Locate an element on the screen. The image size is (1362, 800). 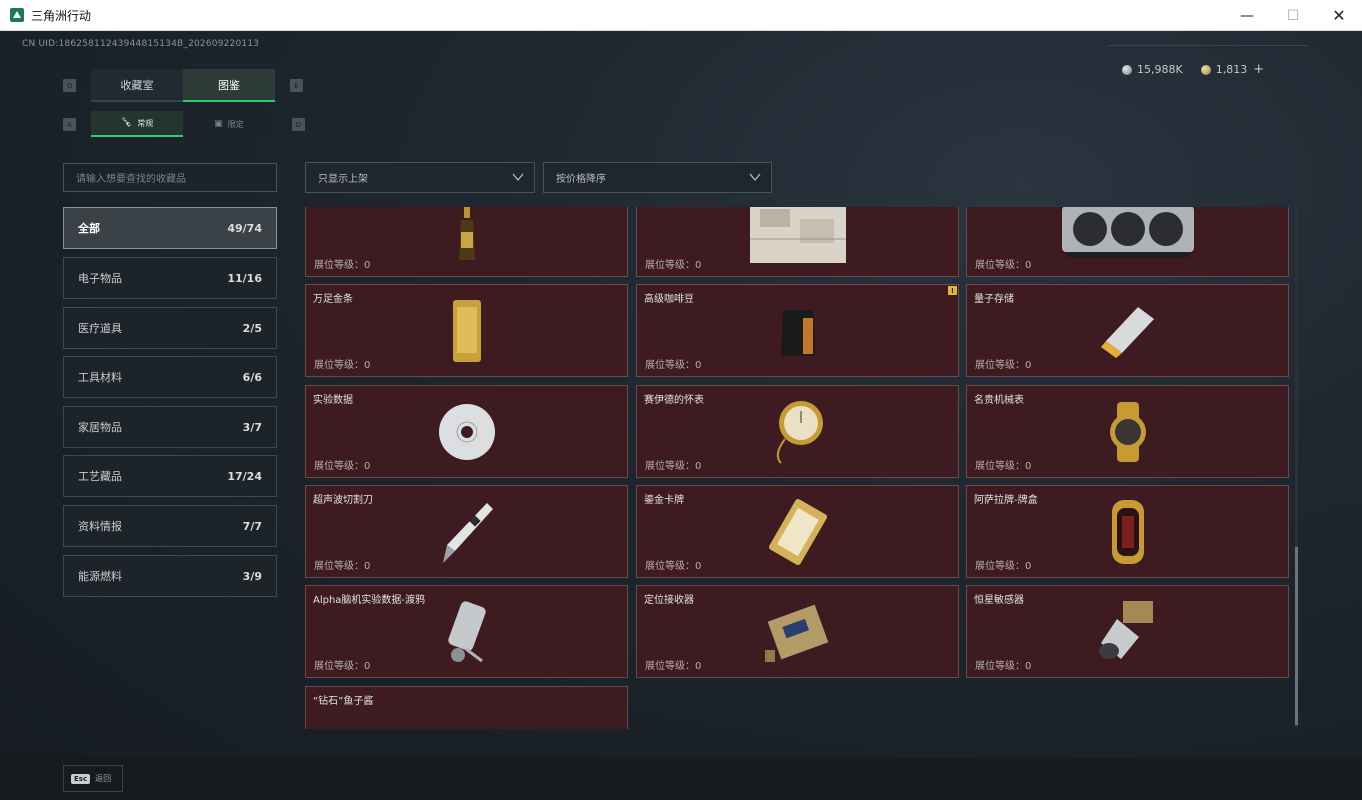
window-titlebar: 三角洲行动 — ☐ ✕ is located at coordinates (681, 15).